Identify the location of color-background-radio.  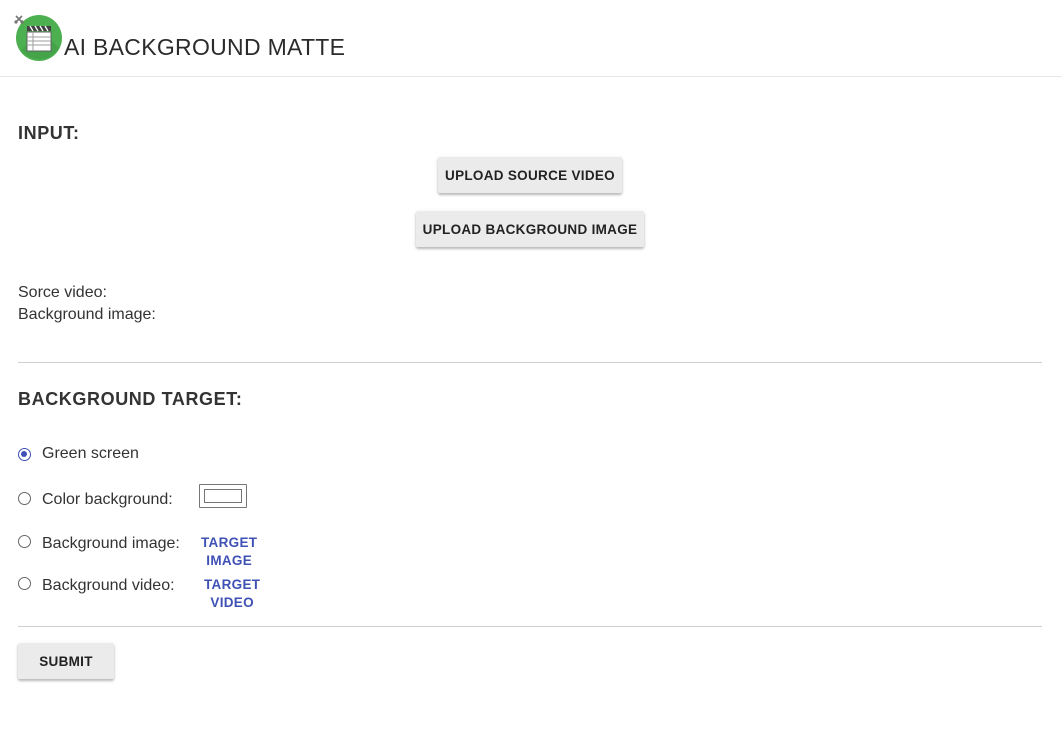
(24, 498).